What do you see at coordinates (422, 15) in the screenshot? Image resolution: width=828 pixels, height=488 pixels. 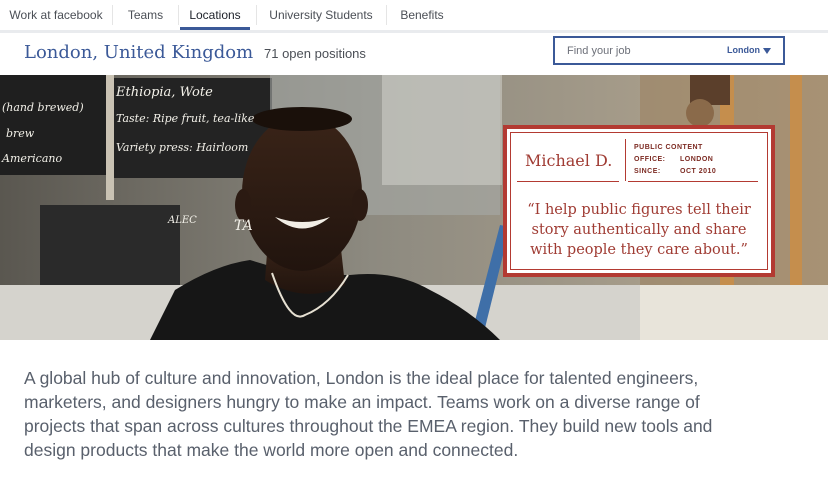 I see `nav-item-benefits: Benefits` at bounding box center [422, 15].